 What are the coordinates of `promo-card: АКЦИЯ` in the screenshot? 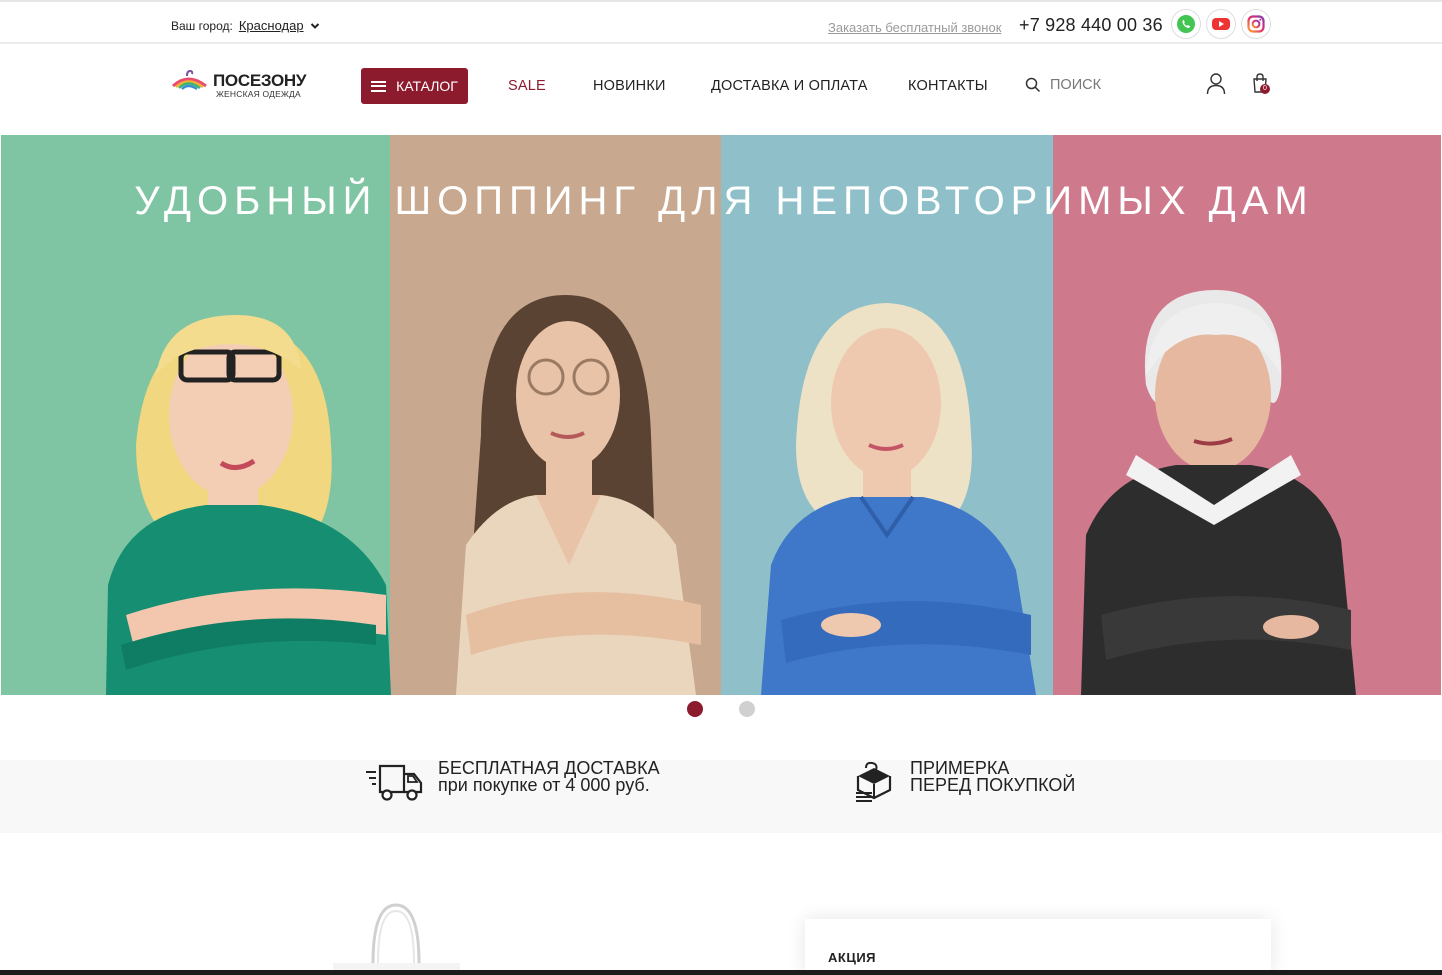 It's located at (1038, 947).